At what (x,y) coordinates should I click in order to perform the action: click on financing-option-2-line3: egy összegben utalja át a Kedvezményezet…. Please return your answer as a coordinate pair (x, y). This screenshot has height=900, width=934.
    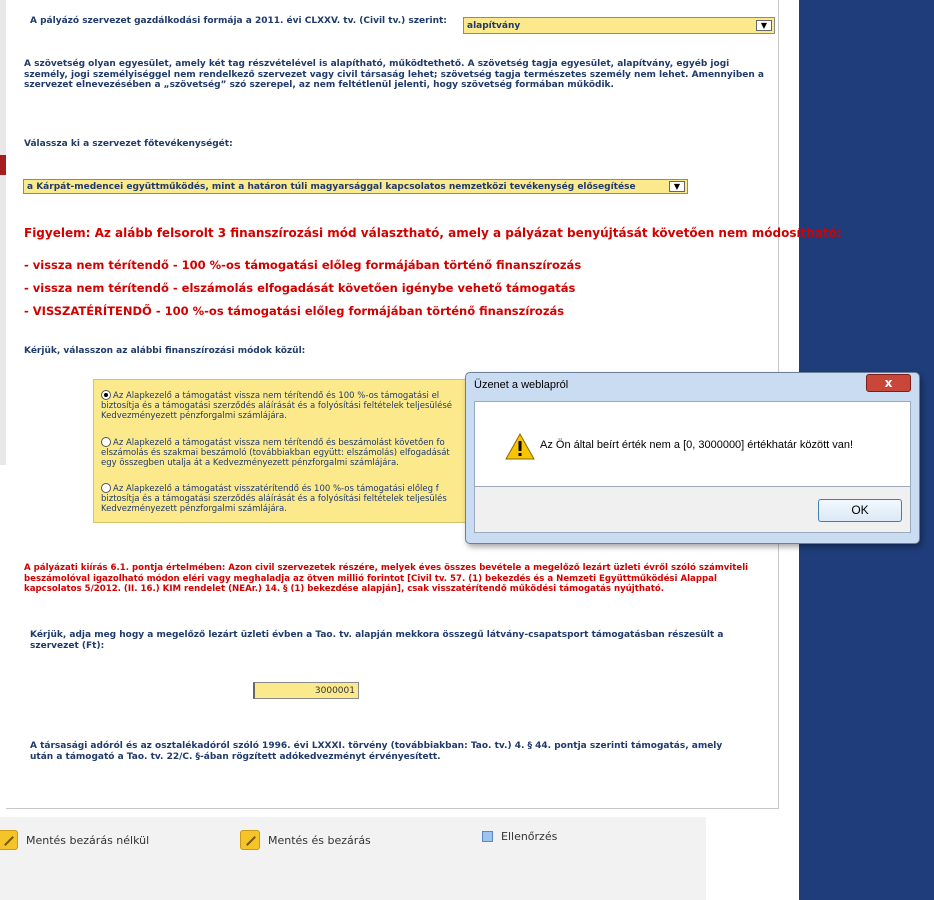
    Looking at the image, I should click on (250, 463).